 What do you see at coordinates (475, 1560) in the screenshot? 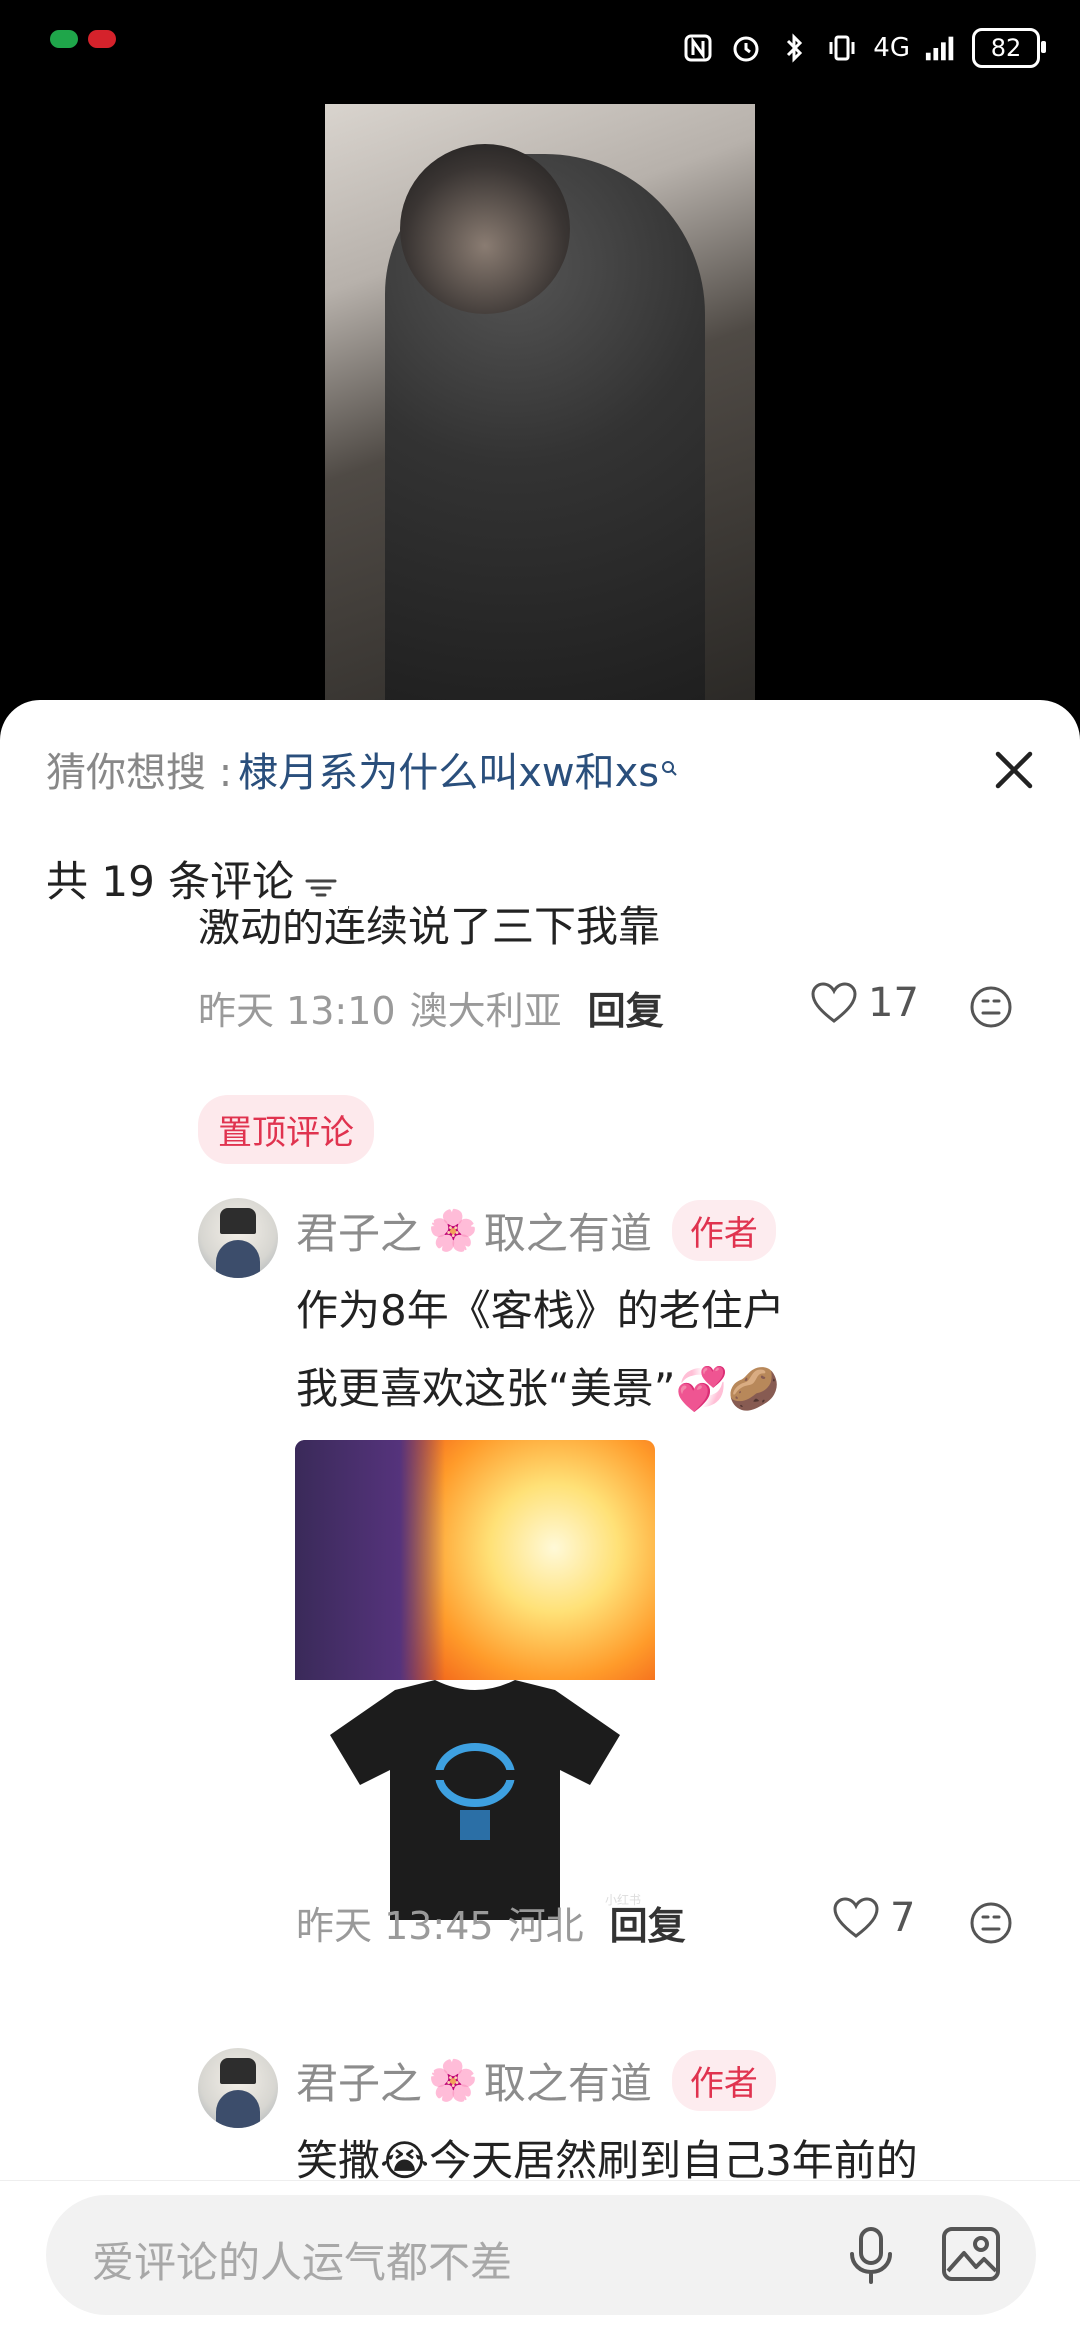
I see `image-sunset-portrait` at bounding box center [475, 1560].